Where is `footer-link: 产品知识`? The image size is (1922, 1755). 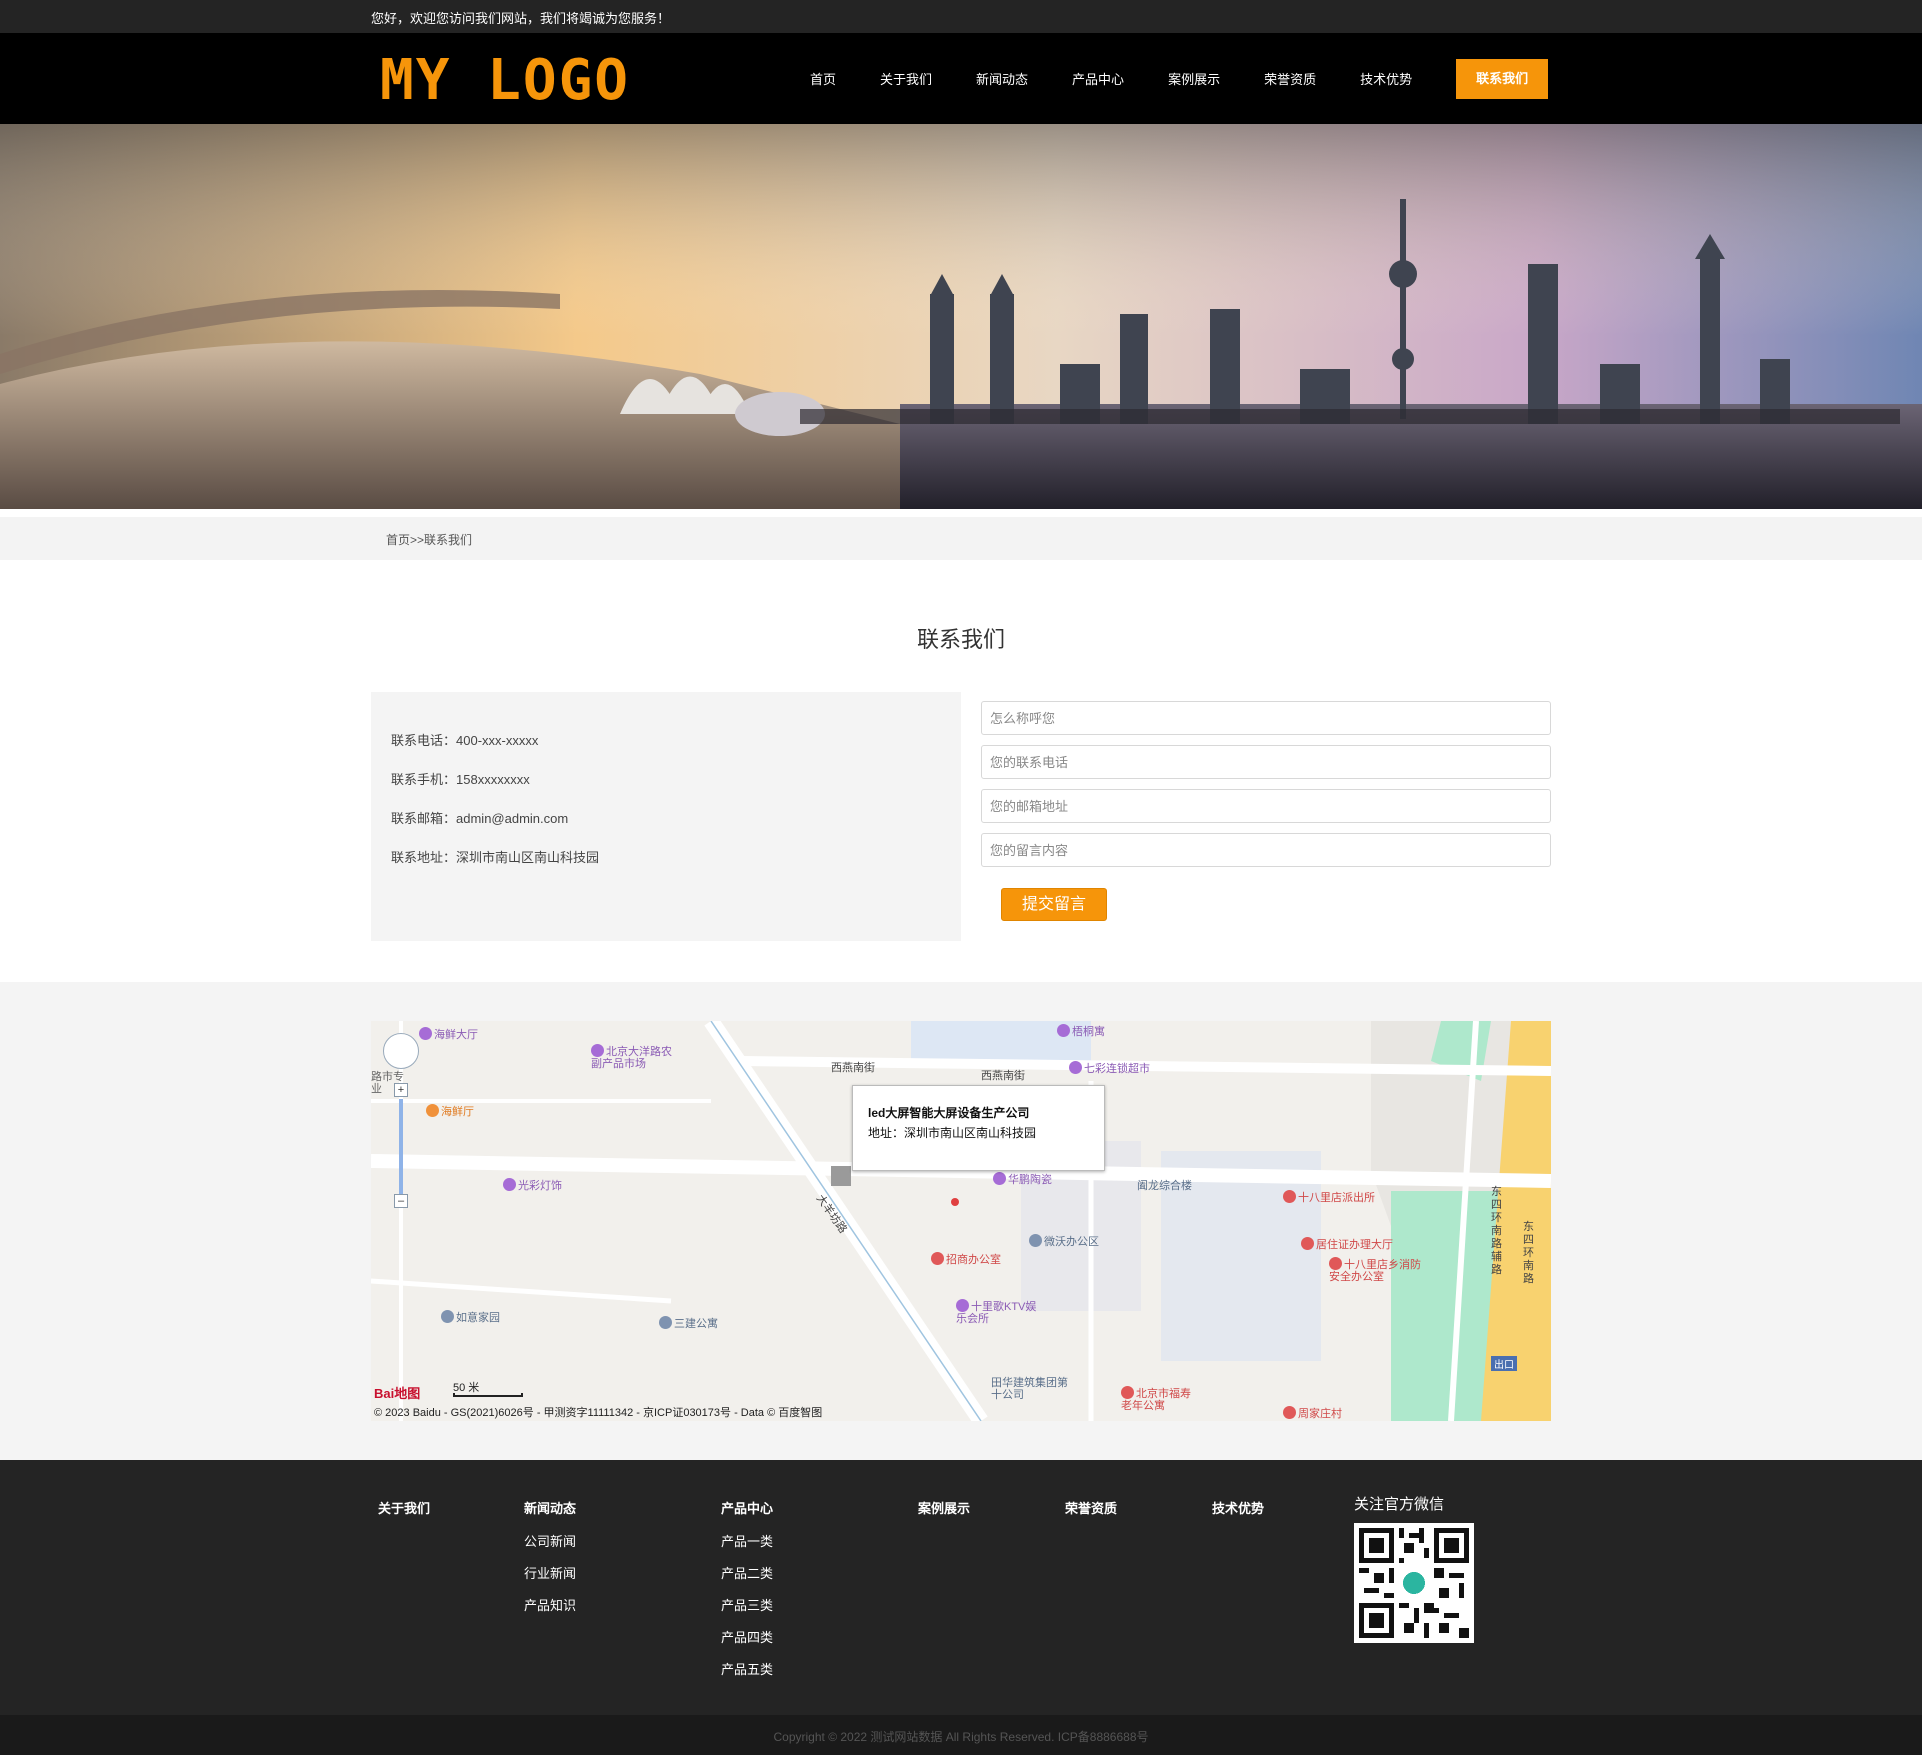 footer-link: 产品知识 is located at coordinates (550, 1604).